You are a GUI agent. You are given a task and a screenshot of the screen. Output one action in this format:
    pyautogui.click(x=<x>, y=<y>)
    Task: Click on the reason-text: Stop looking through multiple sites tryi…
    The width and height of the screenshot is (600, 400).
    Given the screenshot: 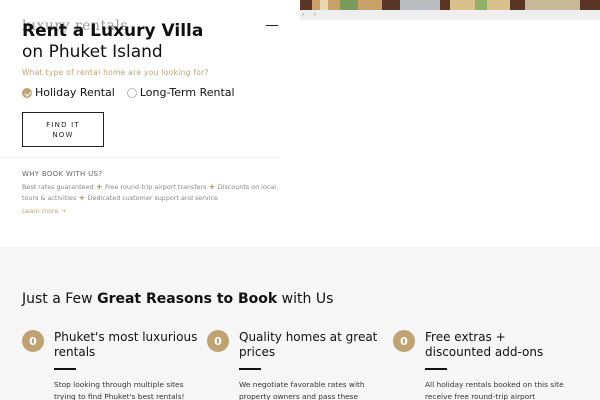 What is the action you would take?
    pyautogui.click(x=119, y=390)
    